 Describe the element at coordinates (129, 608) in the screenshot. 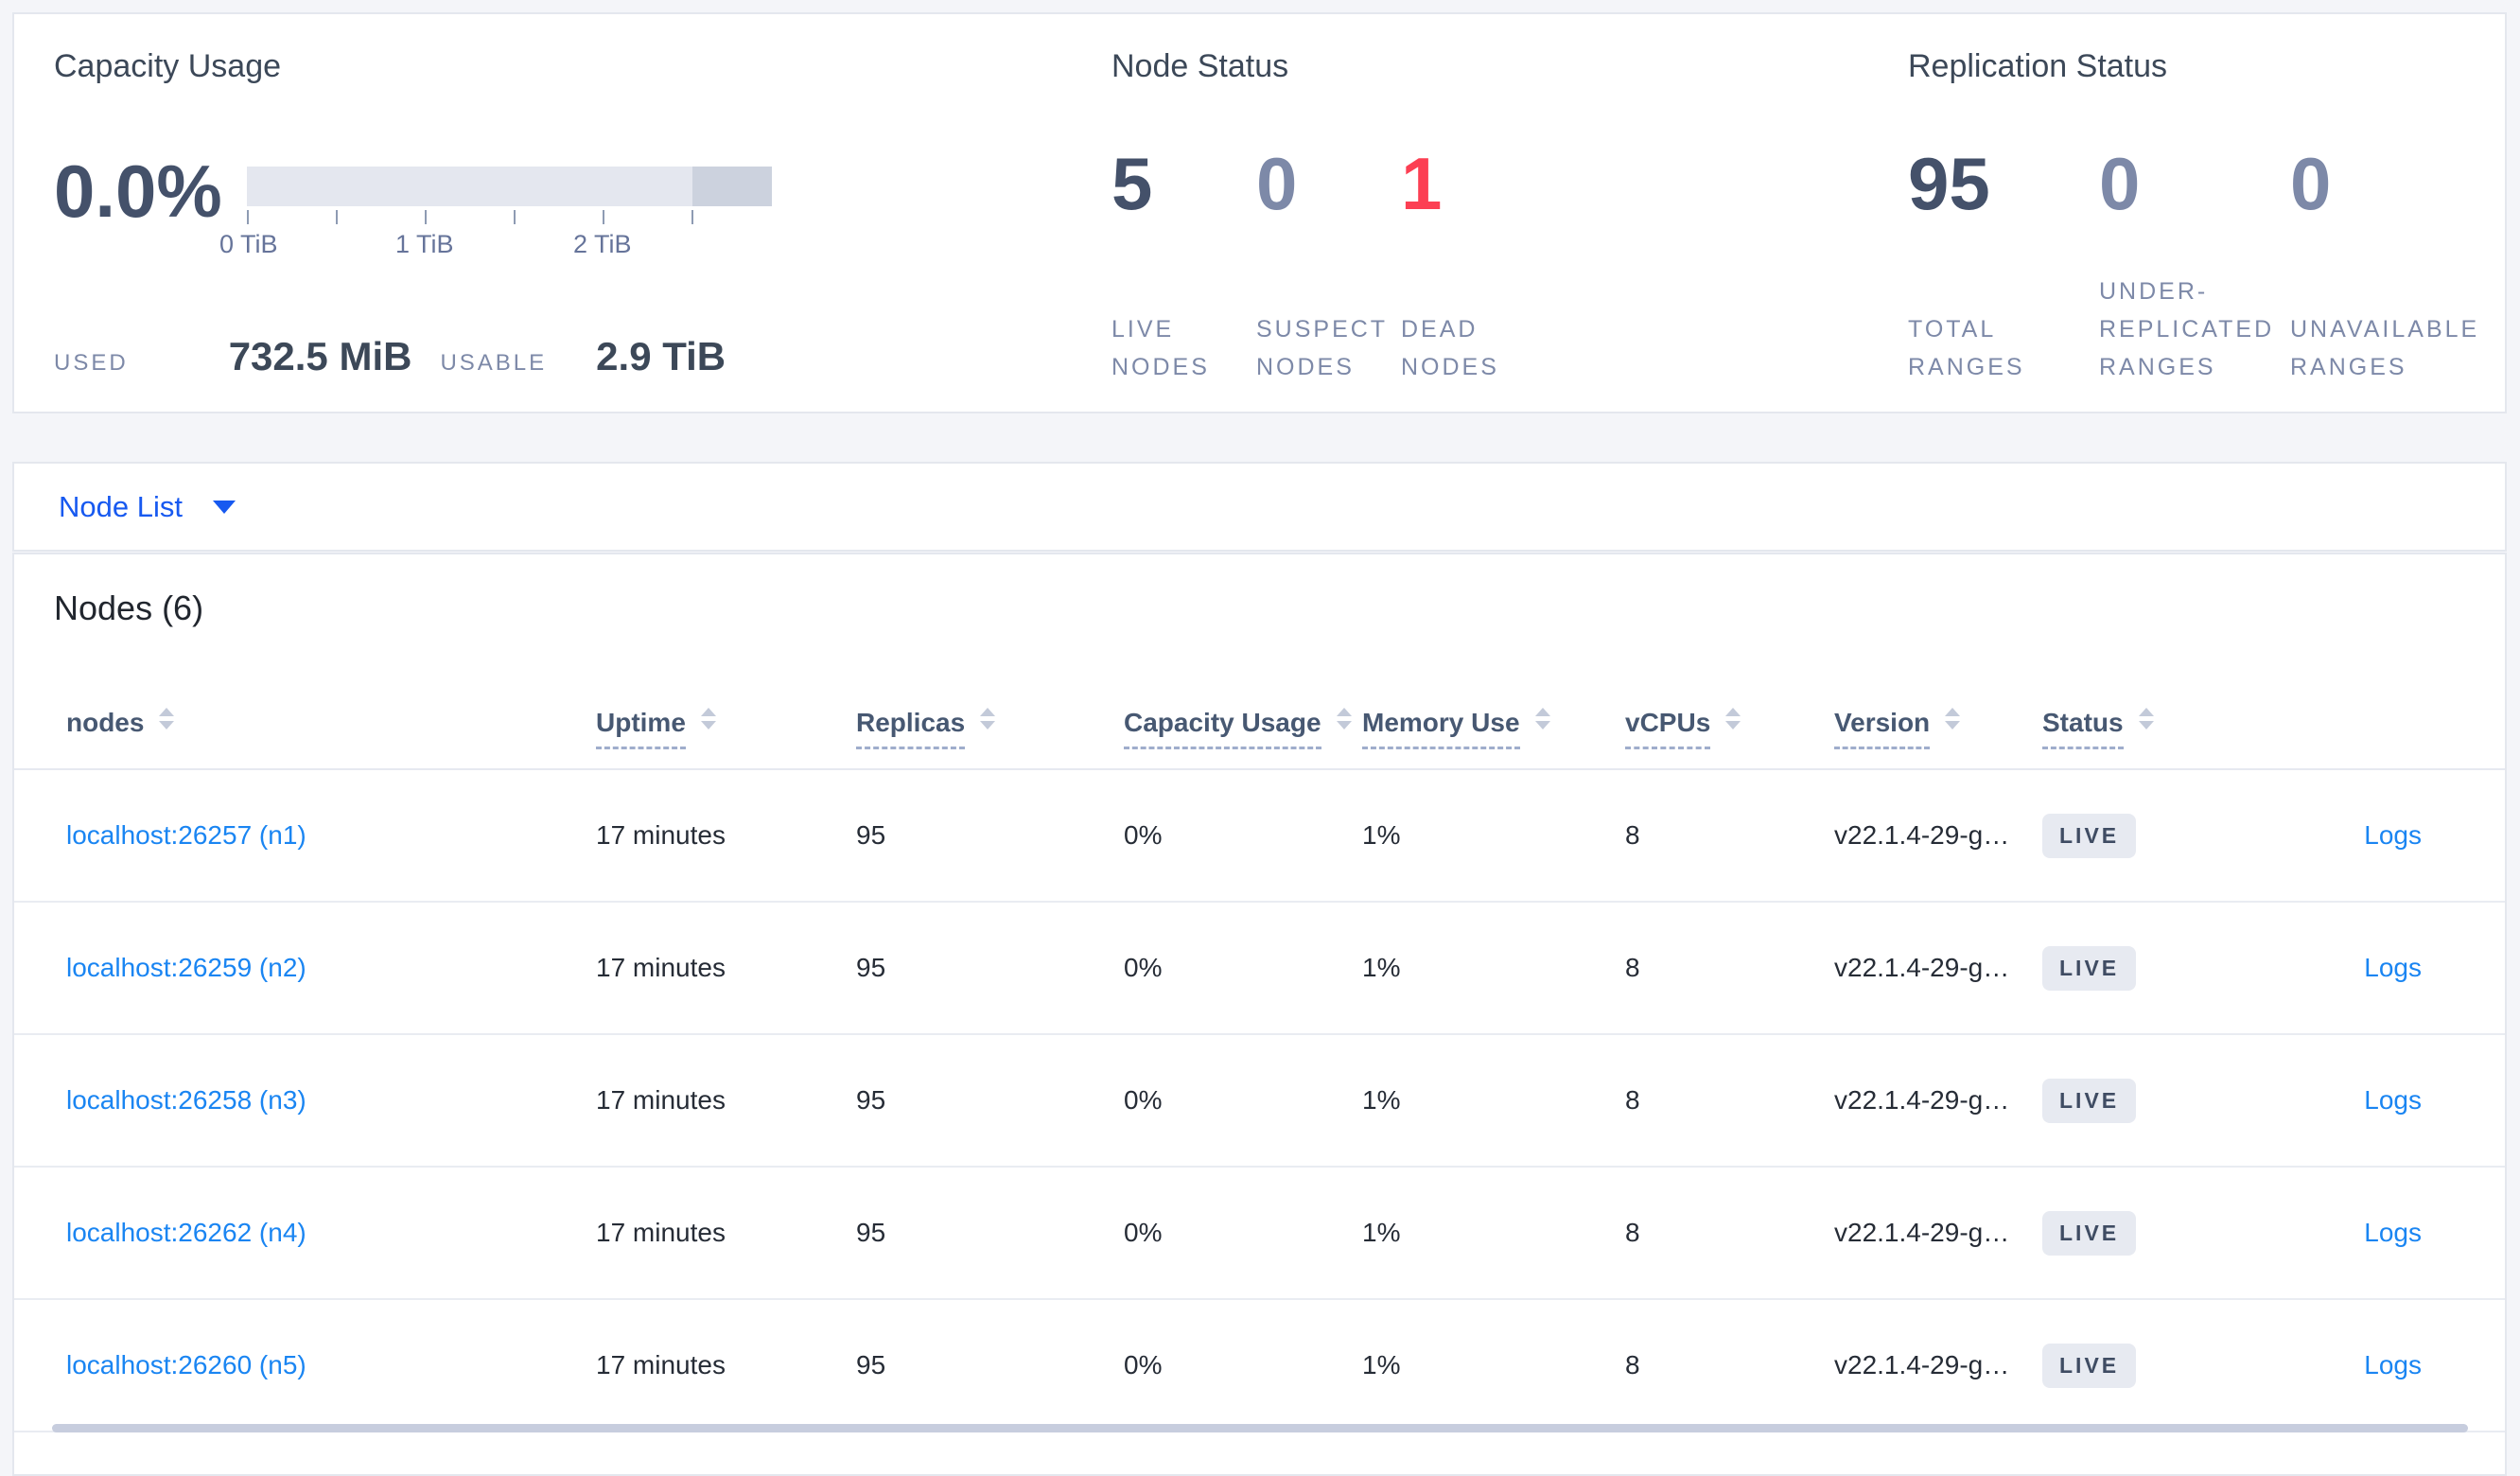

I see `nodes-table-title: Nodes (6)` at that location.